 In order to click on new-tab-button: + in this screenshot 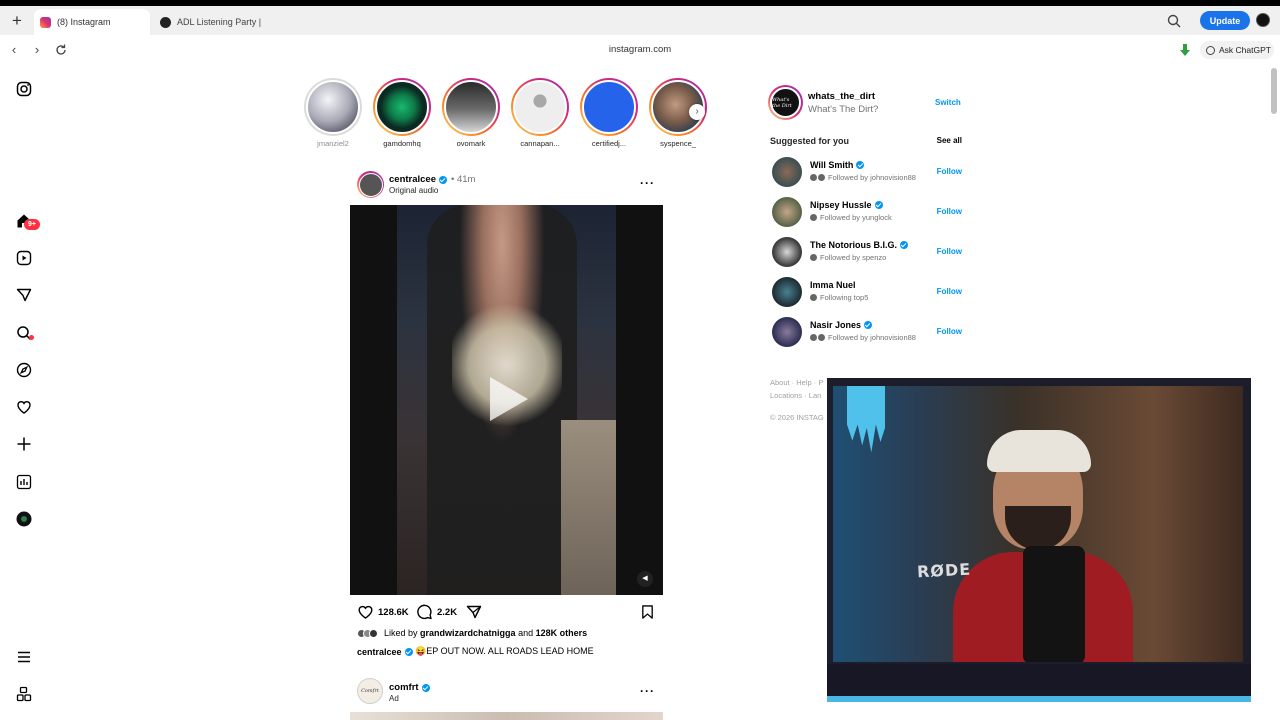, I will do `click(17, 21)`.